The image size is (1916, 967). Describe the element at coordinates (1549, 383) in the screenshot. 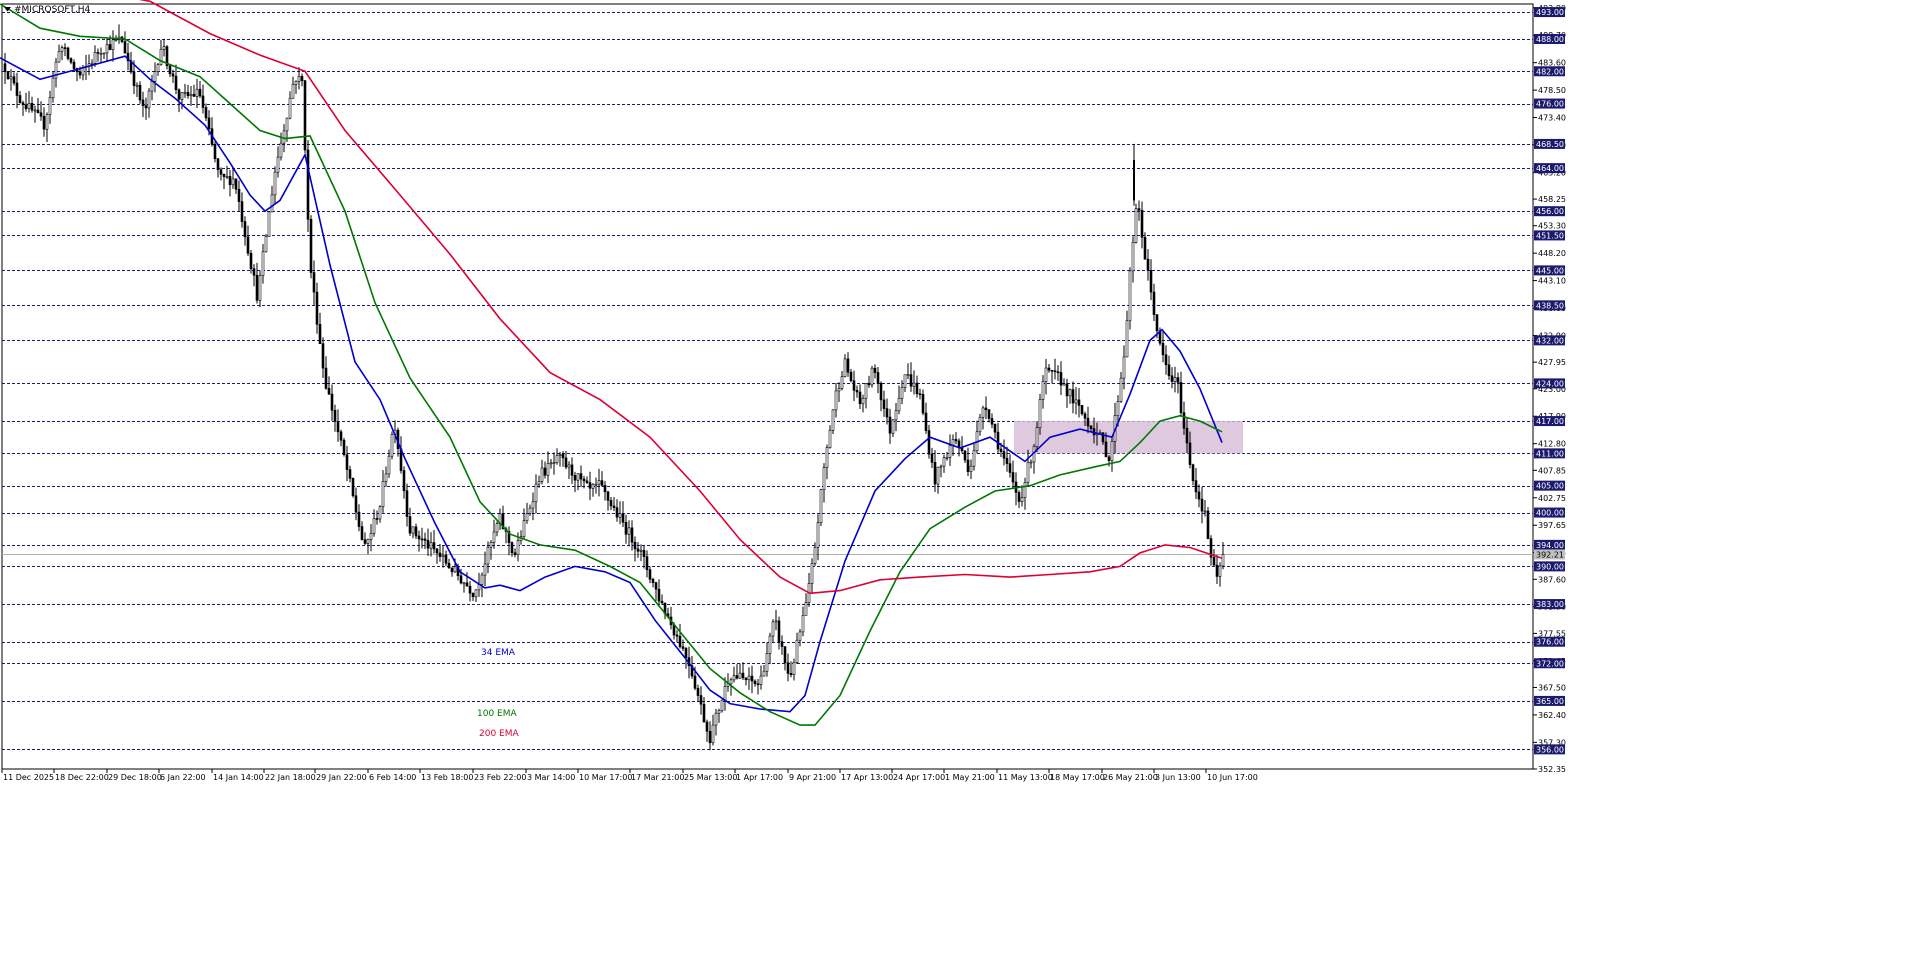

I see `level-price-label: 424.00` at that location.